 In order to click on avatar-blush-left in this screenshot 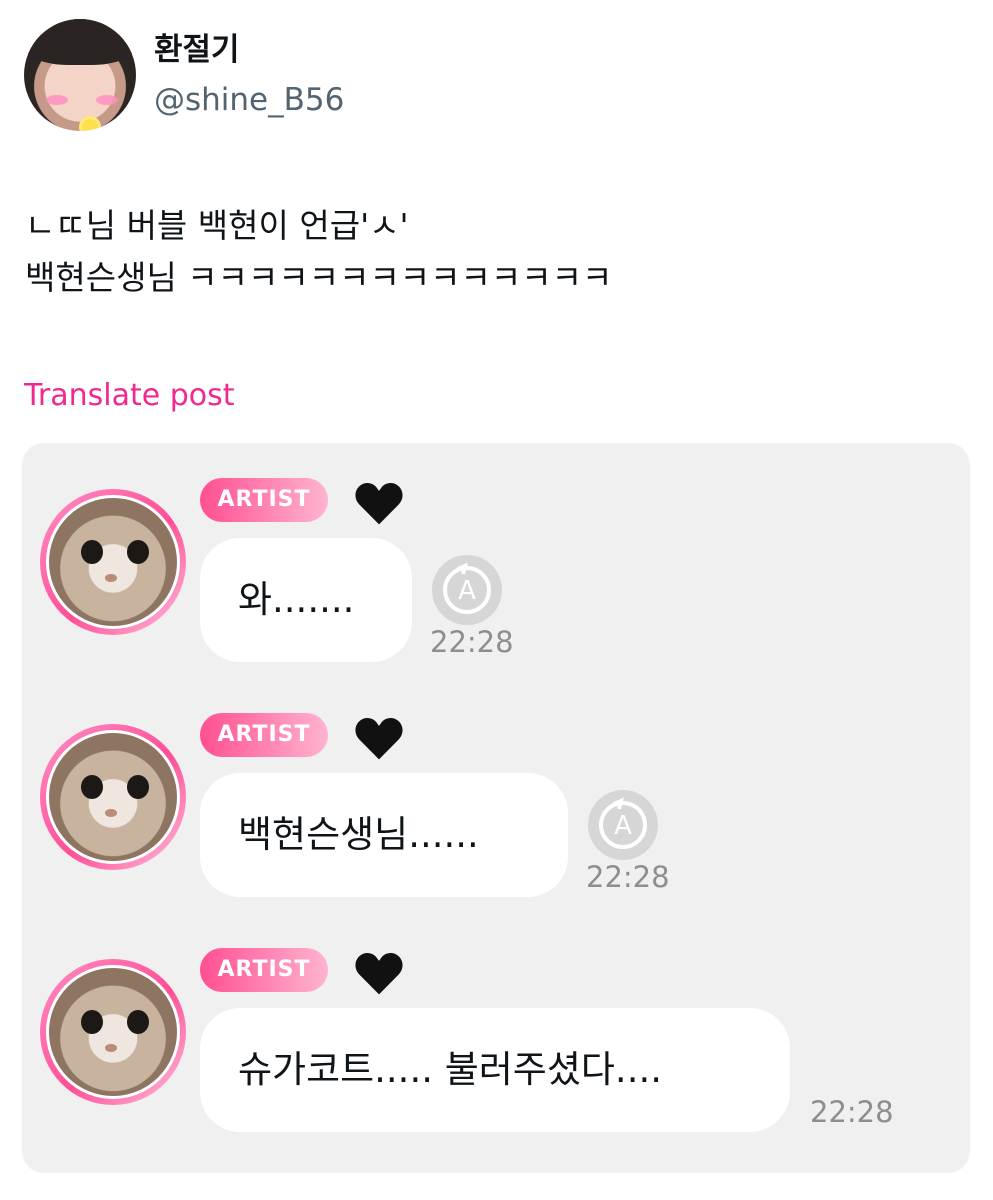, I will do `click(57, 100)`.